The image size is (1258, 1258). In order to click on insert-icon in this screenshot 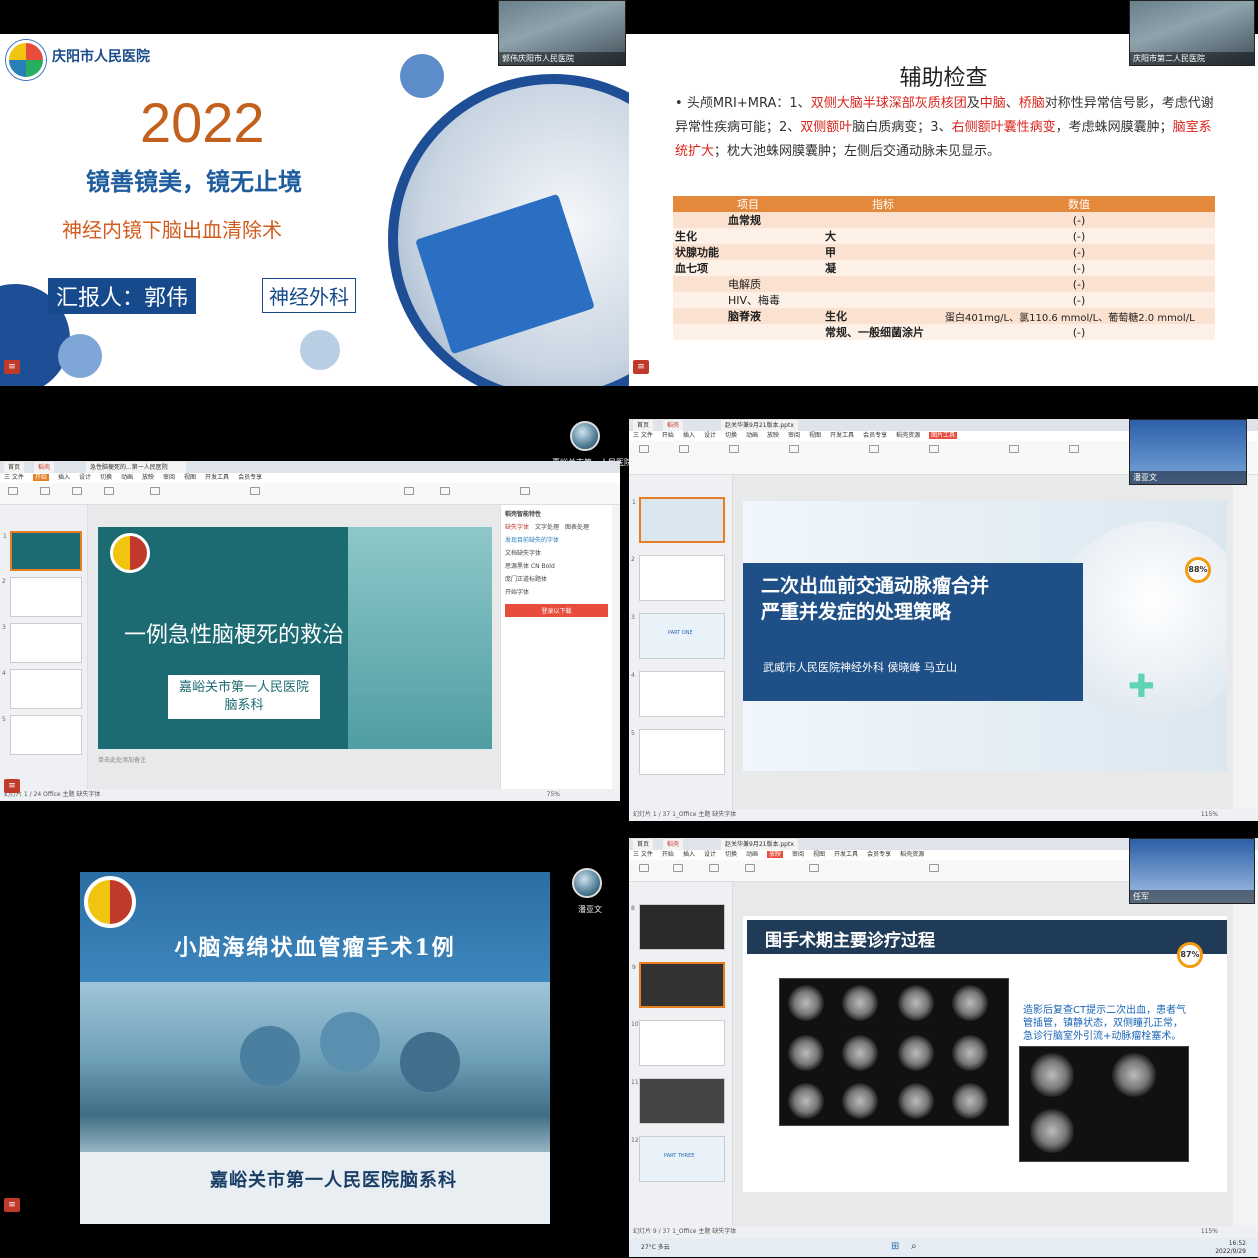, I will do `click(644, 449)`.